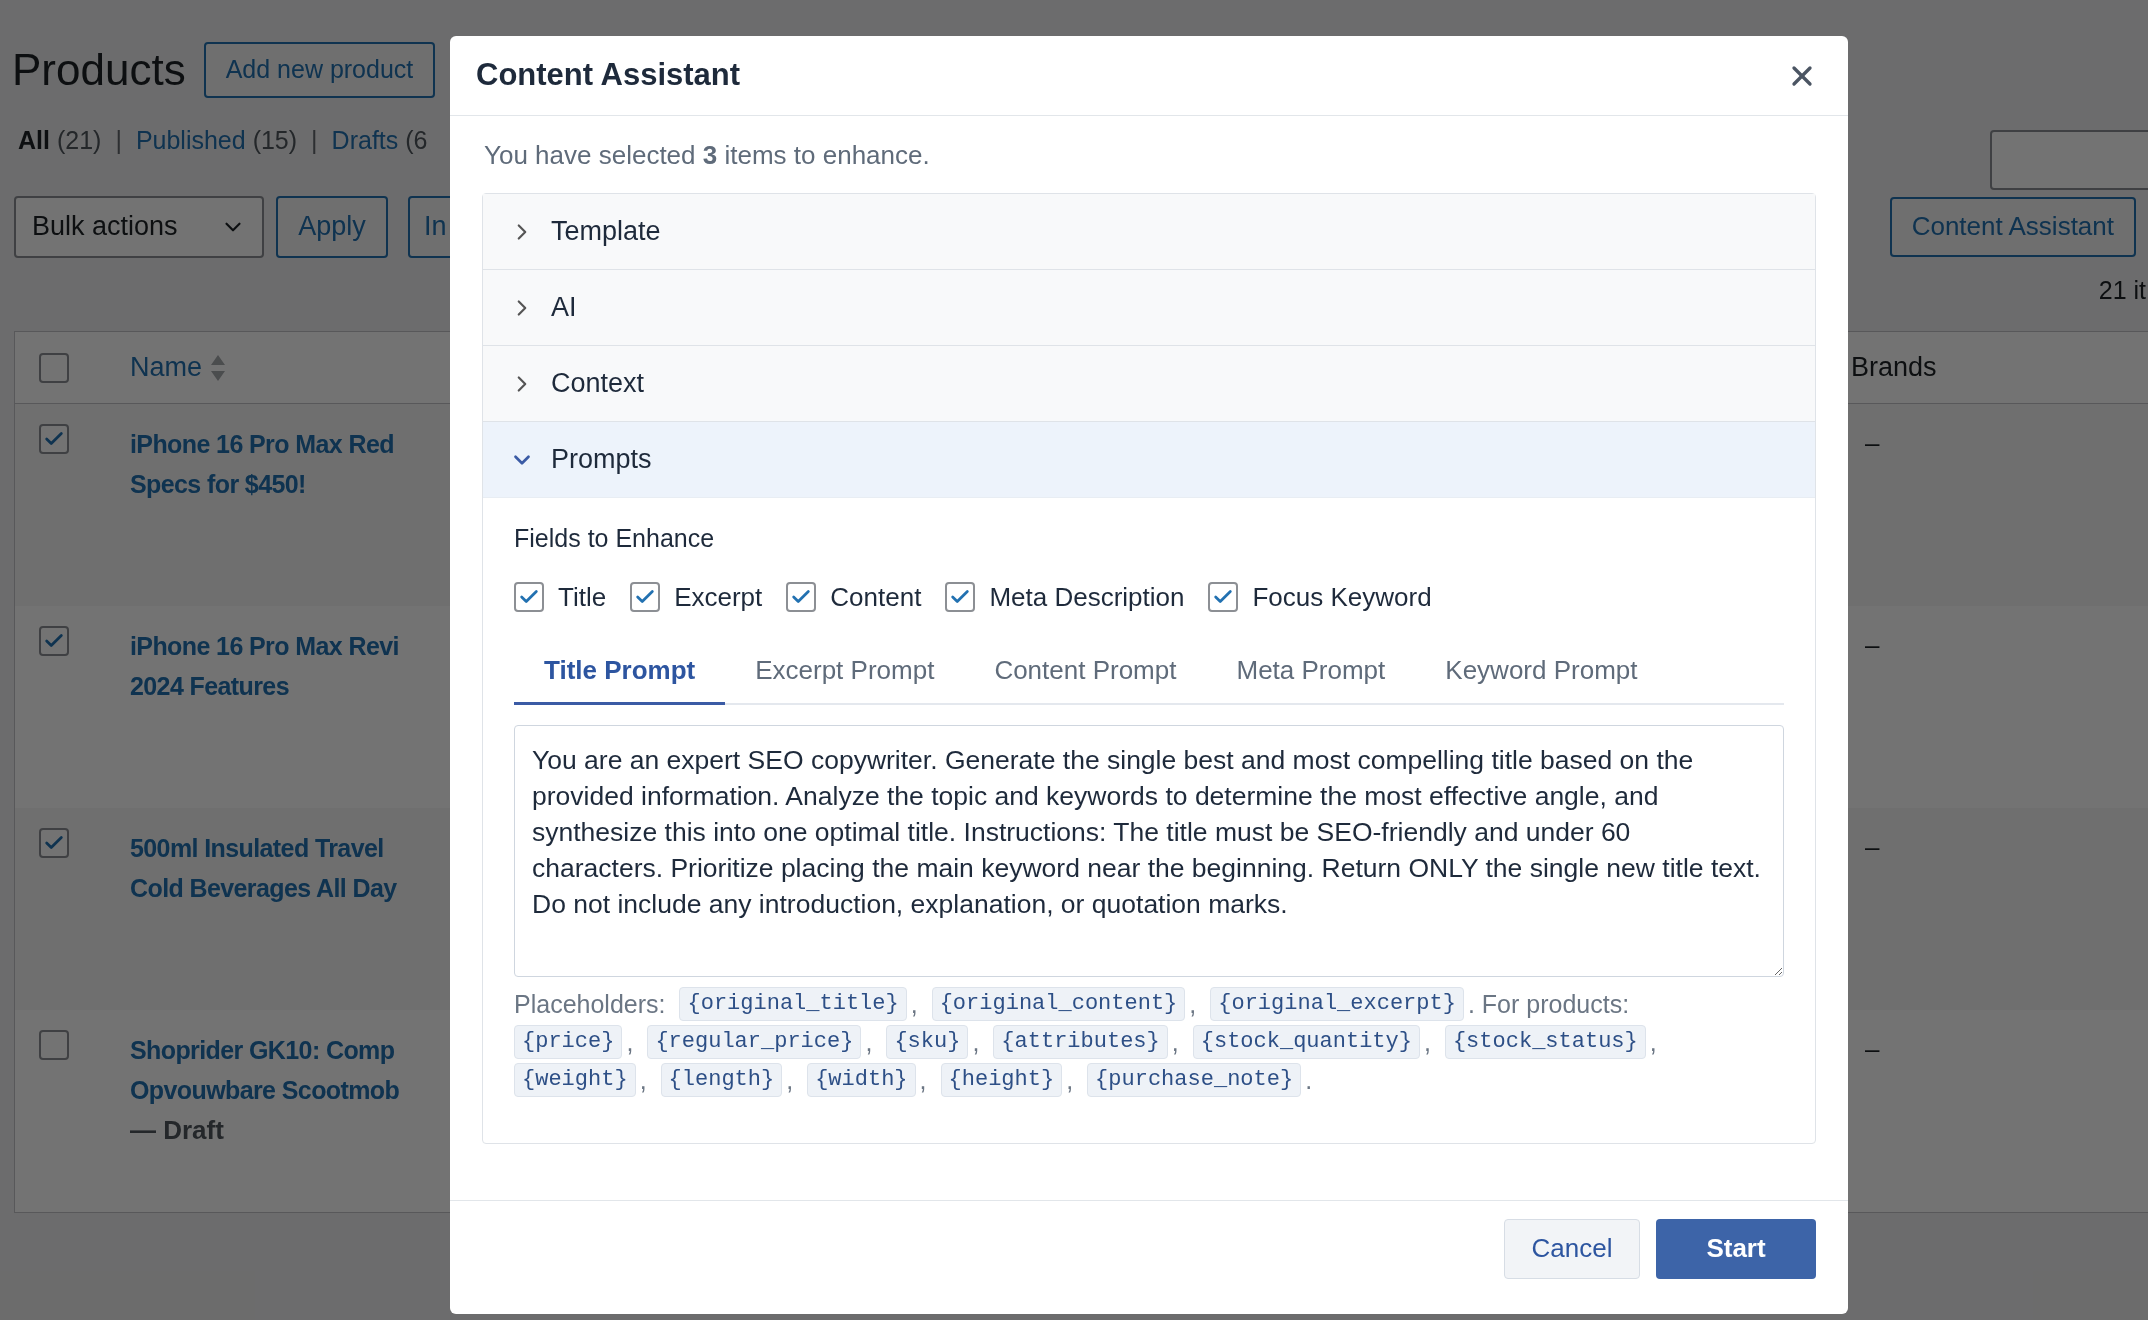 The height and width of the screenshot is (1320, 2148). Describe the element at coordinates (1342, 597) in the screenshot. I see `checkbox-label: Focus Keyword` at that location.